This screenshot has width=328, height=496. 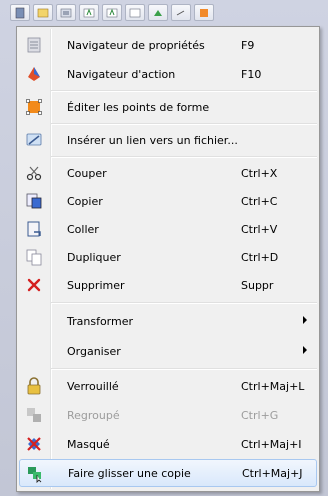 I want to click on menu-item-shortcut: Ctrl+C, so click(x=259, y=201).